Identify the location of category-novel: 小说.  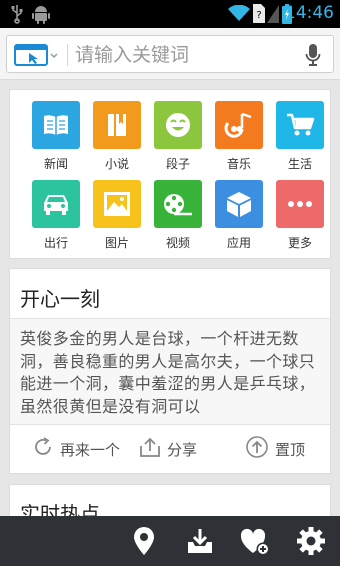
(117, 136).